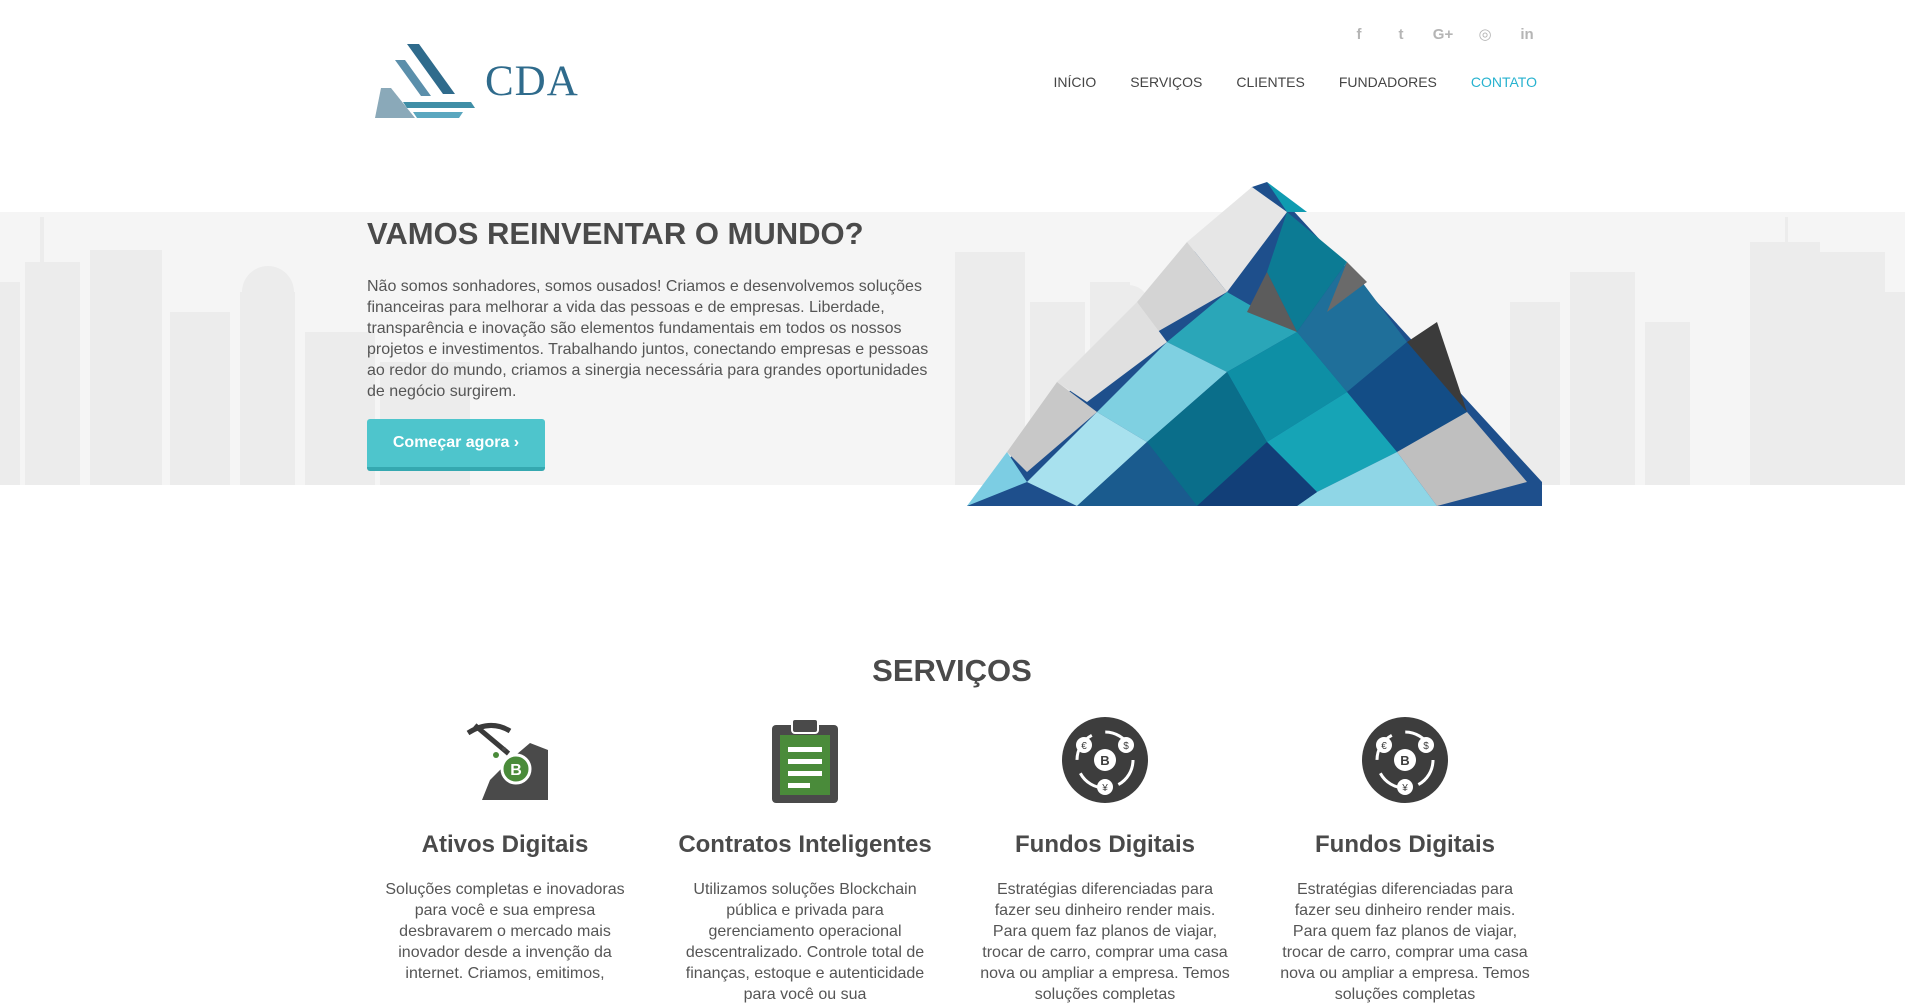 The image size is (1905, 1005). What do you see at coordinates (1270, 82) in the screenshot?
I see `nav-item-clientes: CLIENTES` at bounding box center [1270, 82].